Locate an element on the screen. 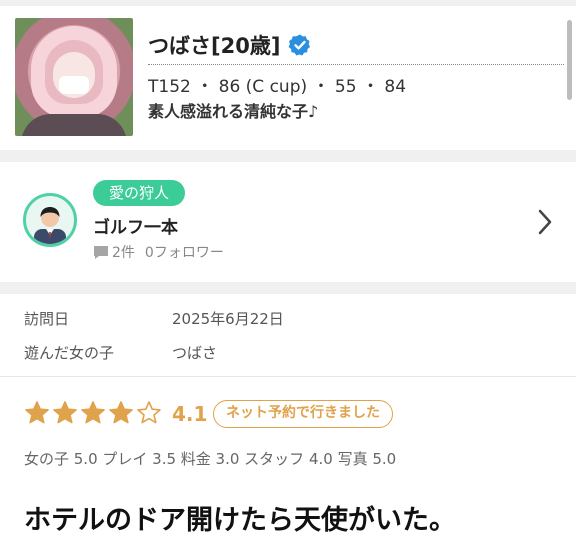 This screenshot has height=546, width=576. visit-date-value: 2025年6月22日 is located at coordinates (228, 319).